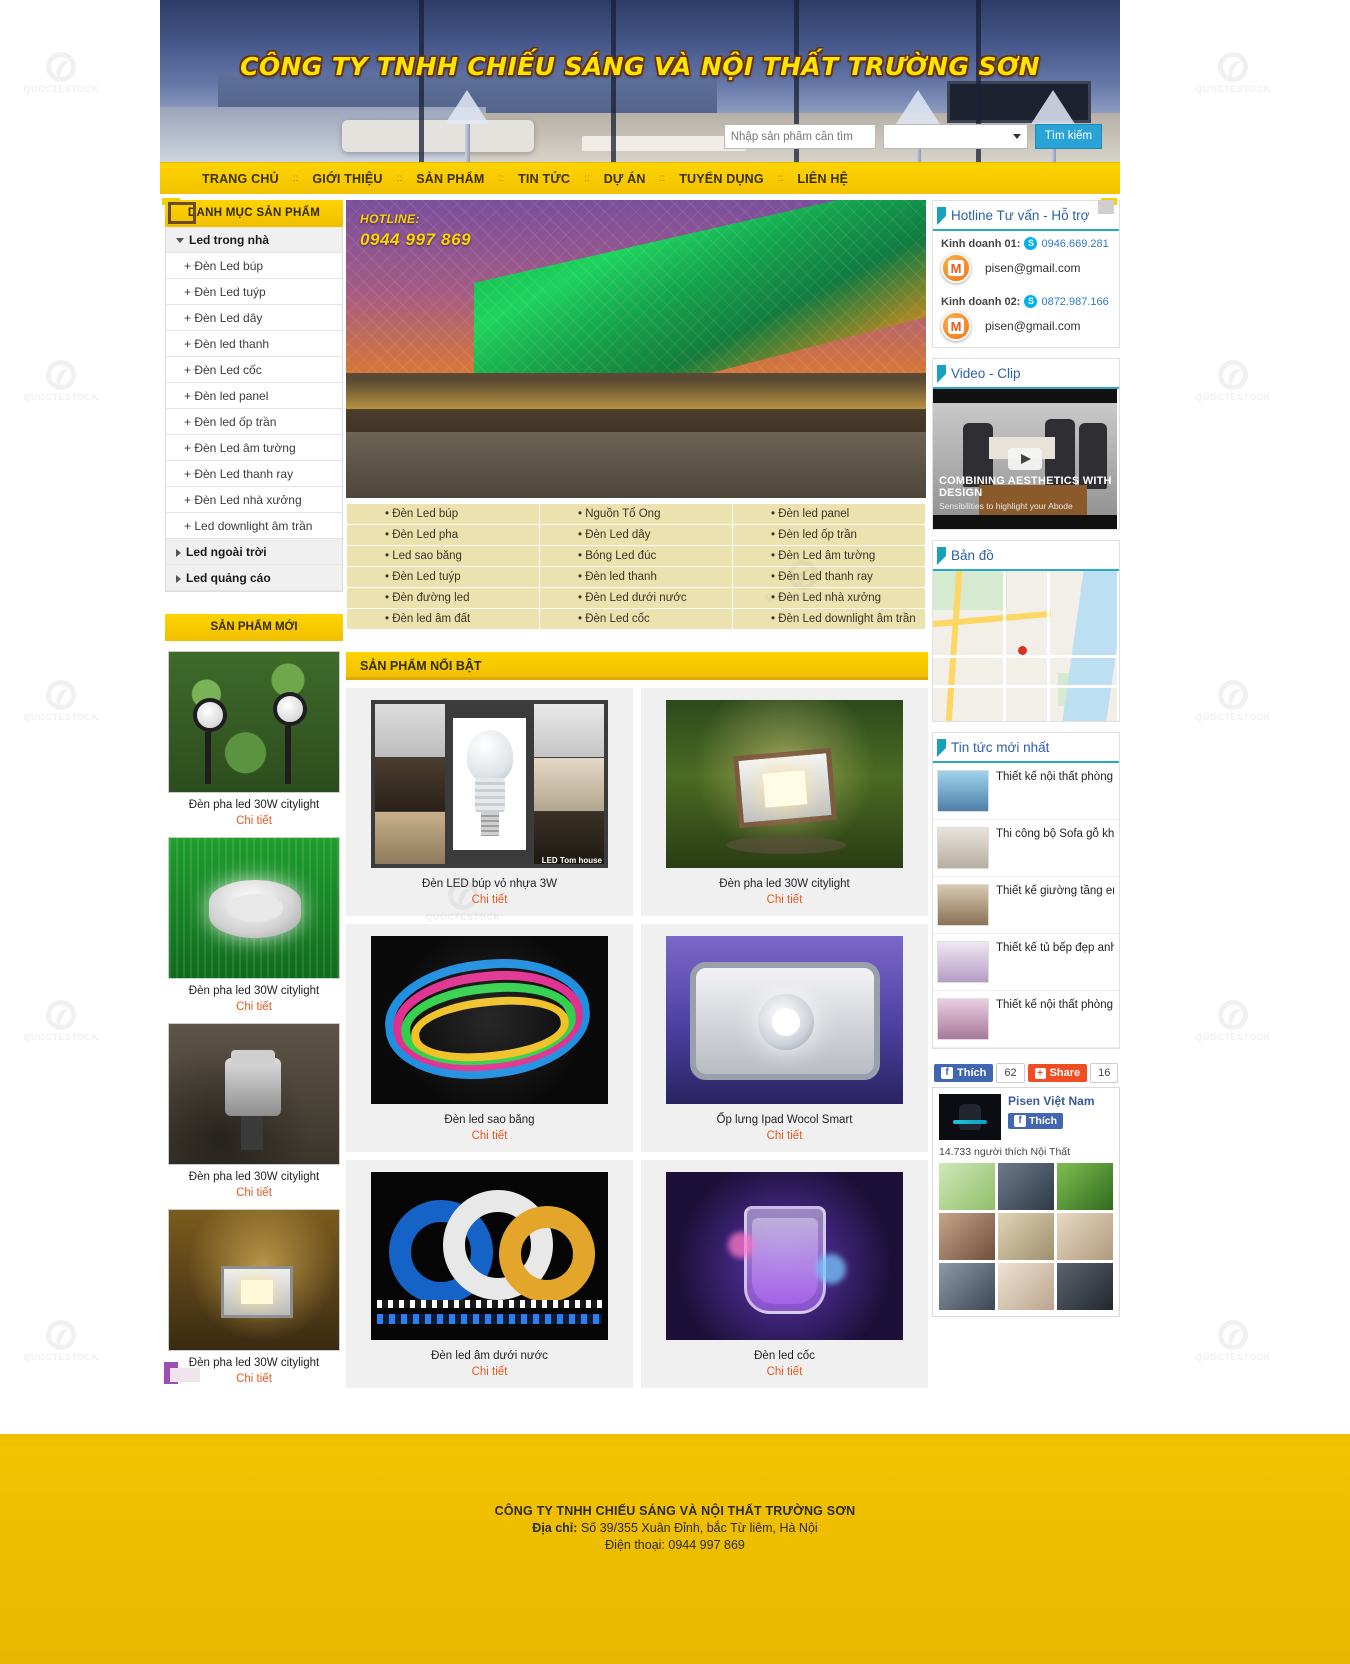  I want to click on category-cell: Đèn đường led, so click(443, 598).